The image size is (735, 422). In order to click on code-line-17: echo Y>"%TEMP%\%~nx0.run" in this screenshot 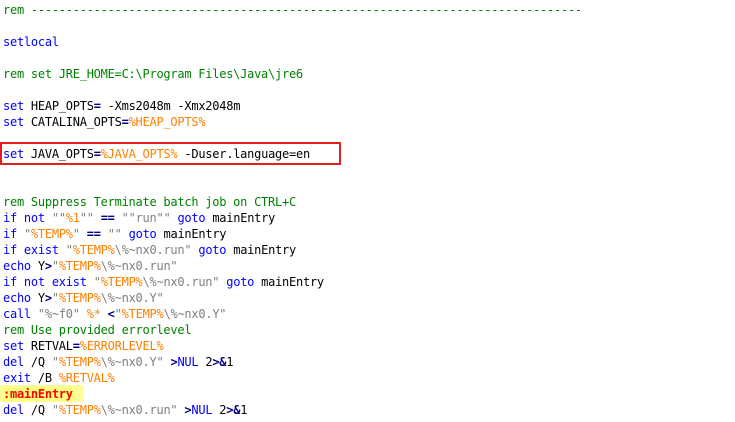, I will do `click(90, 266)`.